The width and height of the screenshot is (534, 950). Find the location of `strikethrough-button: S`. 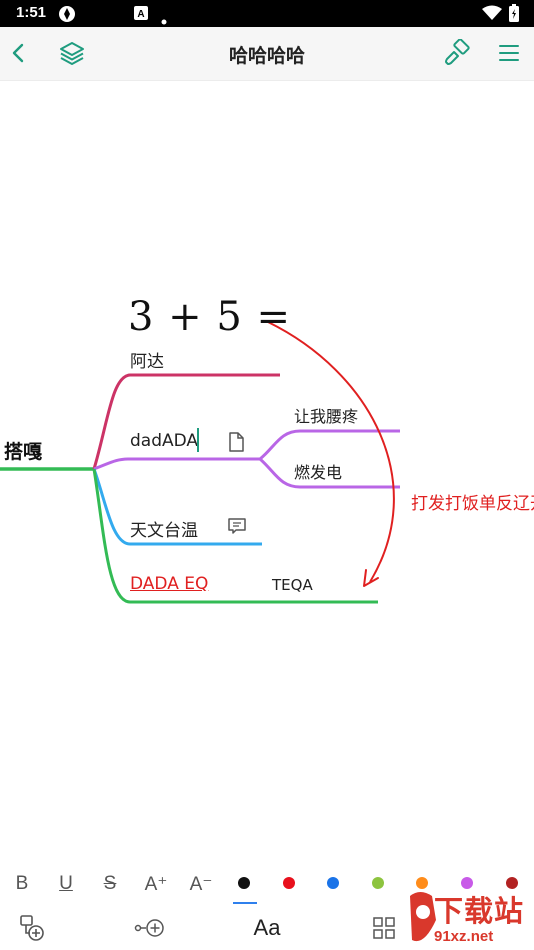

strikethrough-button: S is located at coordinates (110, 884).